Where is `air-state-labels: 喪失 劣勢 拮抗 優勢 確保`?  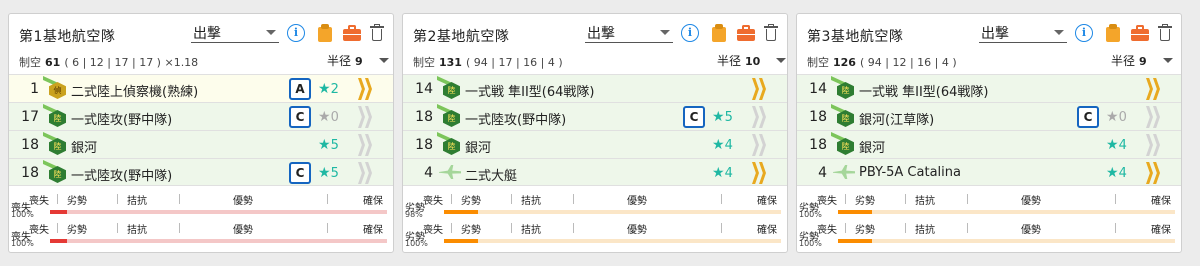
air-state-labels: 喪失 劣勢 拮抗 優勢 確保 is located at coordinates (201, 228).